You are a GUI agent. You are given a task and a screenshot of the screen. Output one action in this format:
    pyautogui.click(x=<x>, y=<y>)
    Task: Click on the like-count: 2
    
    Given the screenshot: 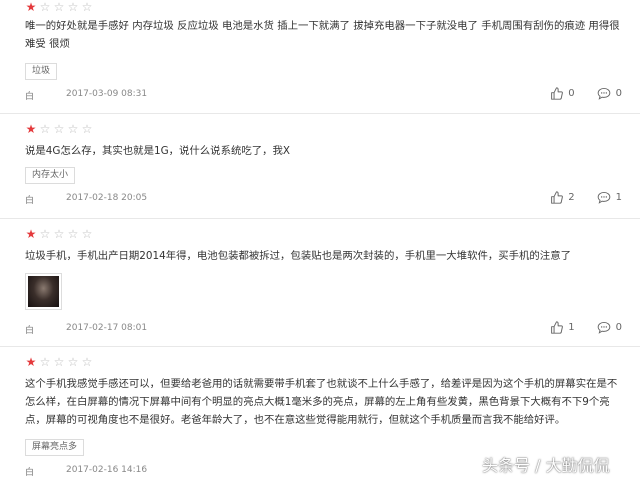 What is the action you would take?
    pyautogui.click(x=571, y=197)
    